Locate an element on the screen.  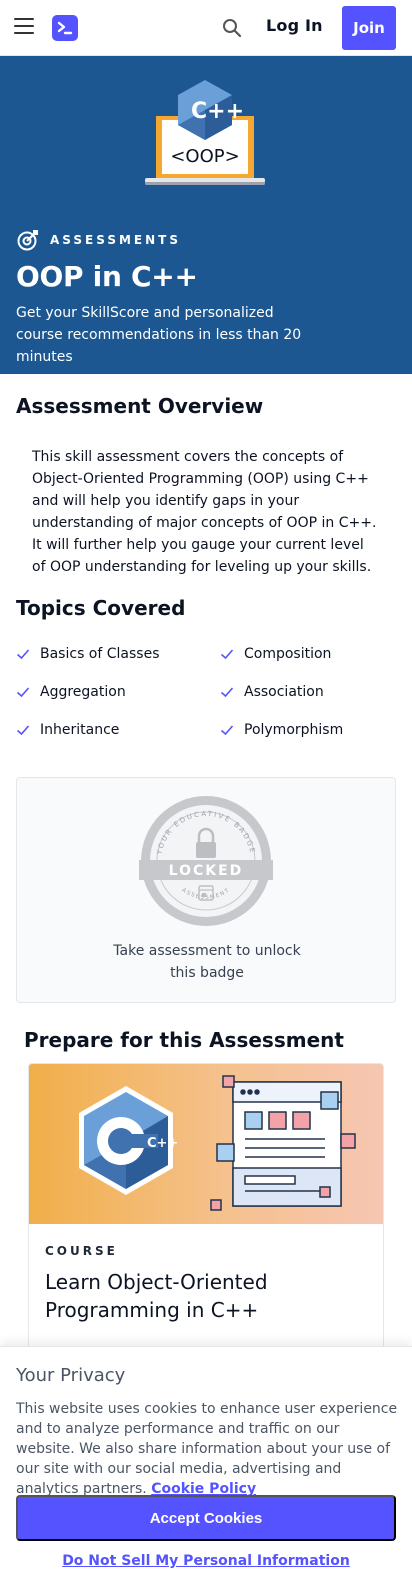
target-icon is located at coordinates (27, 240).